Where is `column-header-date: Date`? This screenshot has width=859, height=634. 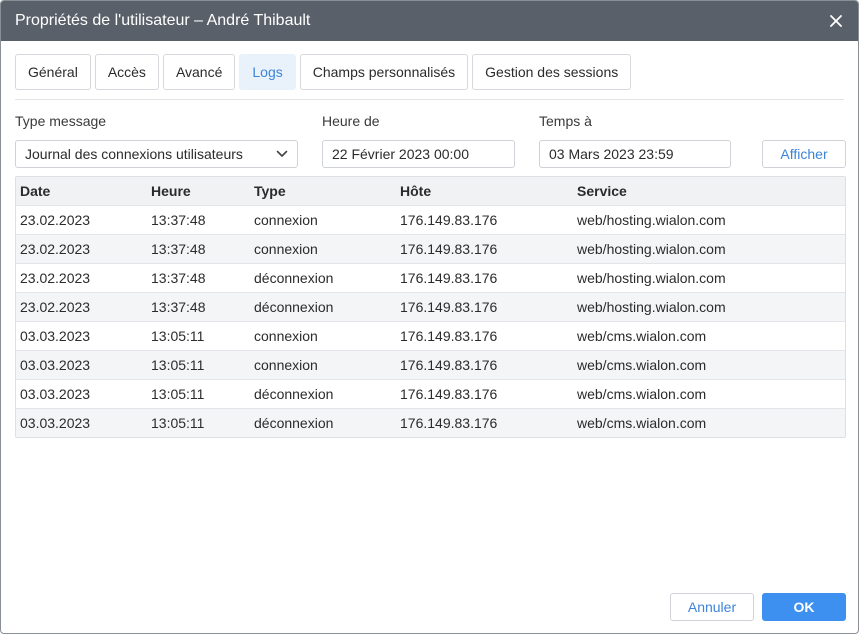 column-header-date: Date is located at coordinates (81, 191).